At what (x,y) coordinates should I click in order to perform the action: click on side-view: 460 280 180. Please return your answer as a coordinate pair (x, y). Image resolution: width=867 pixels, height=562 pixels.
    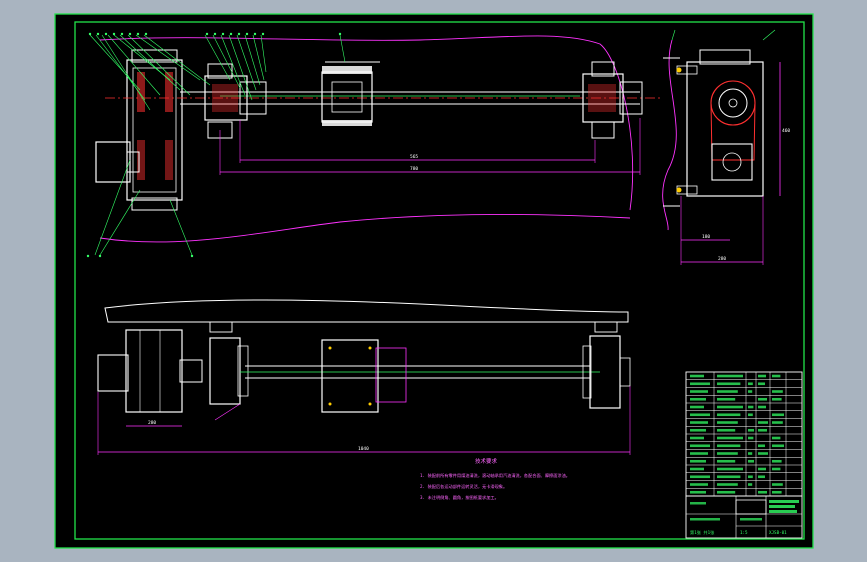
    Looking at the image, I should click on (726, 147).